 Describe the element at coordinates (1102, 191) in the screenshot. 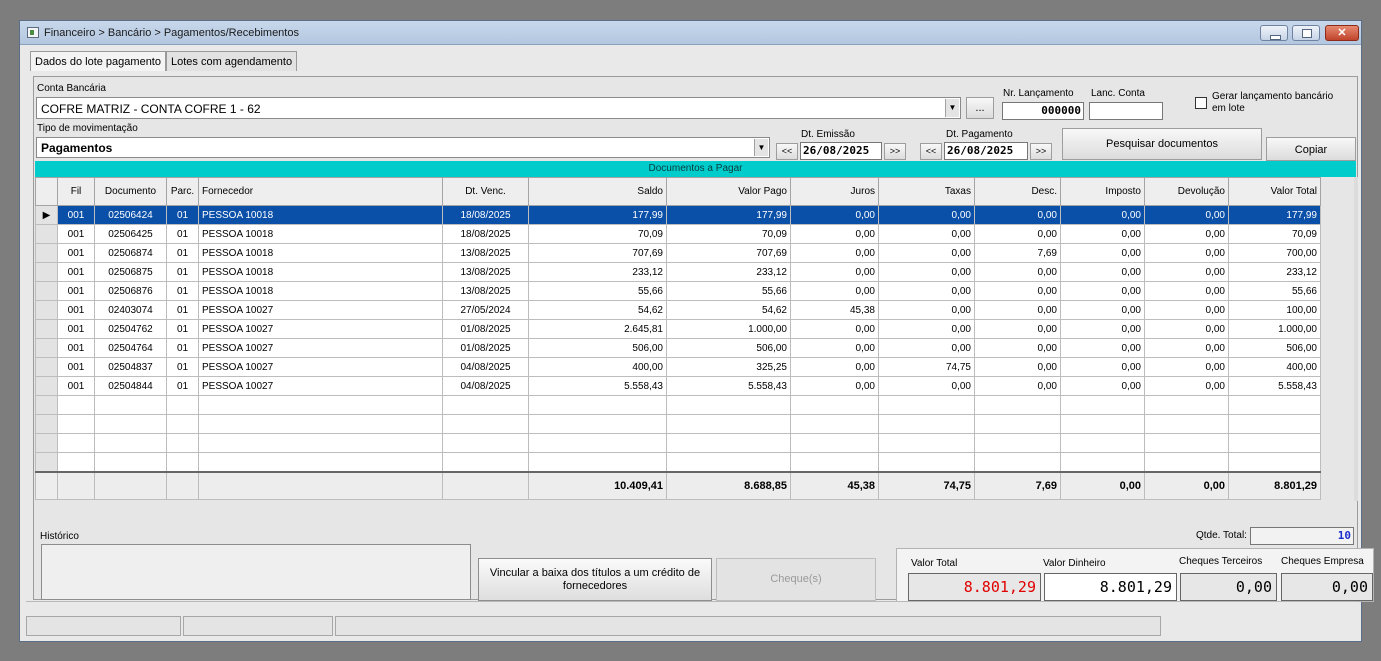

I see `col-header: Imposto` at that location.